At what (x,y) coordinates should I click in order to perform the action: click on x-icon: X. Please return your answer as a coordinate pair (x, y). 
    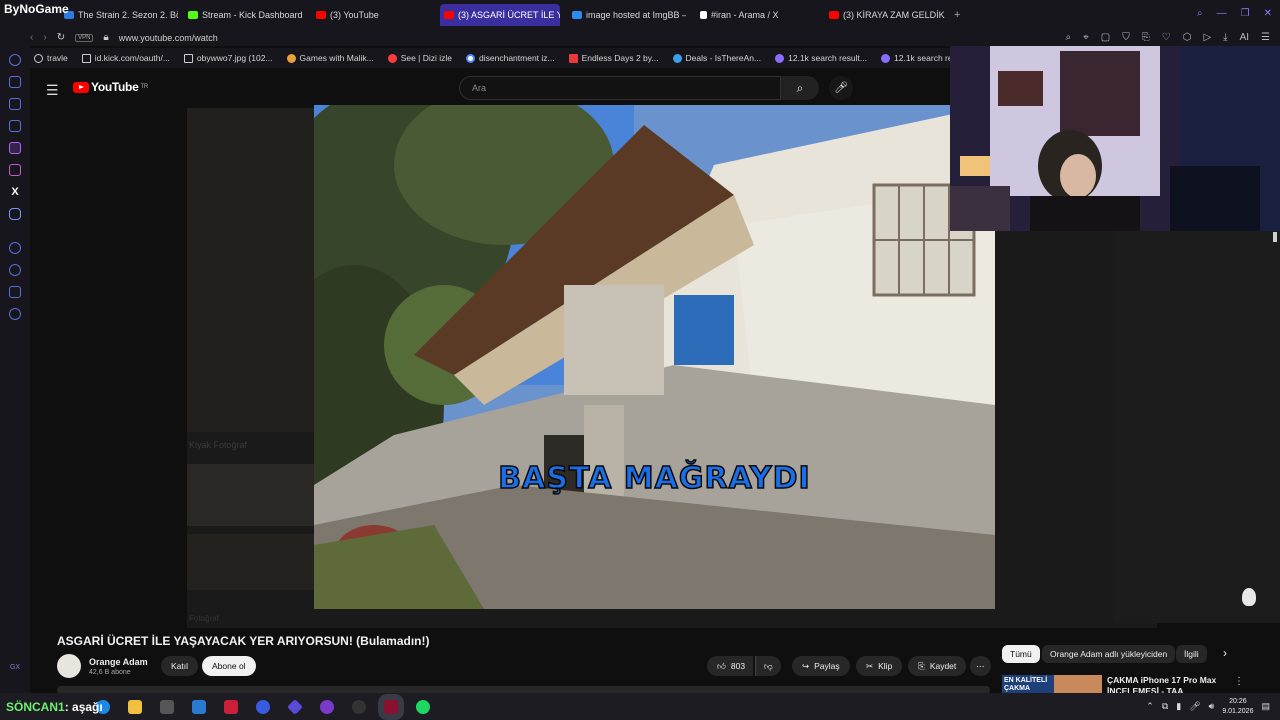
    Looking at the image, I should click on (15, 192).